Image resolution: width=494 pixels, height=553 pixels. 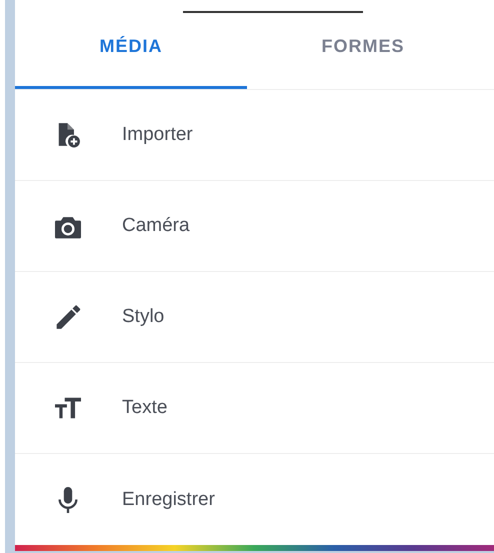 I want to click on pencil-icon, so click(x=68, y=317).